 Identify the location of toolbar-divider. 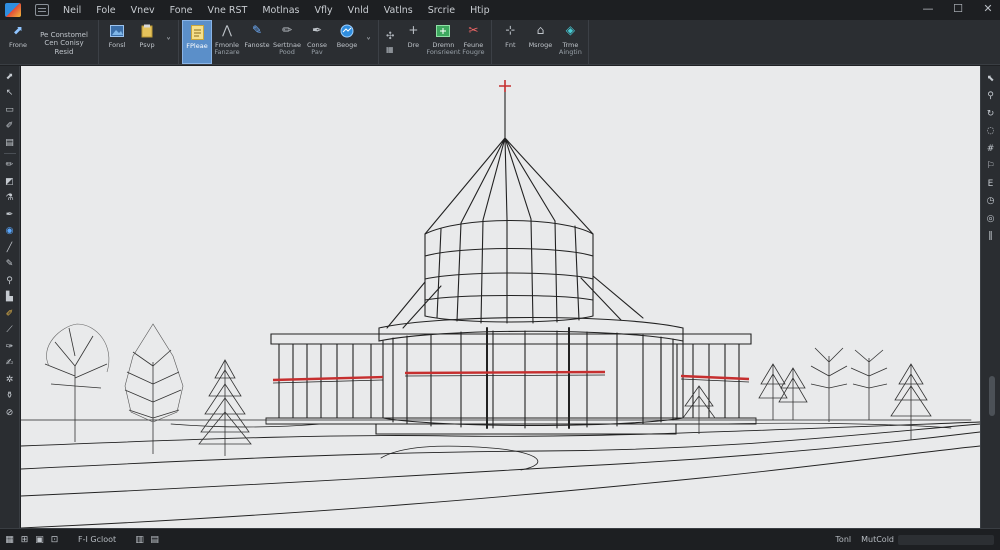
(9, 154).